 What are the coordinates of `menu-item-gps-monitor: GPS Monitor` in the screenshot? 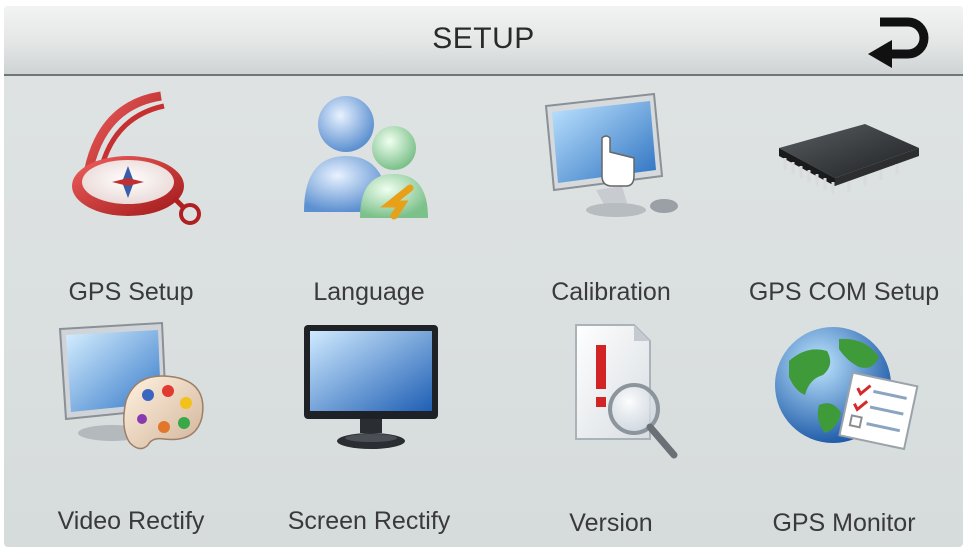 It's located at (844, 424).